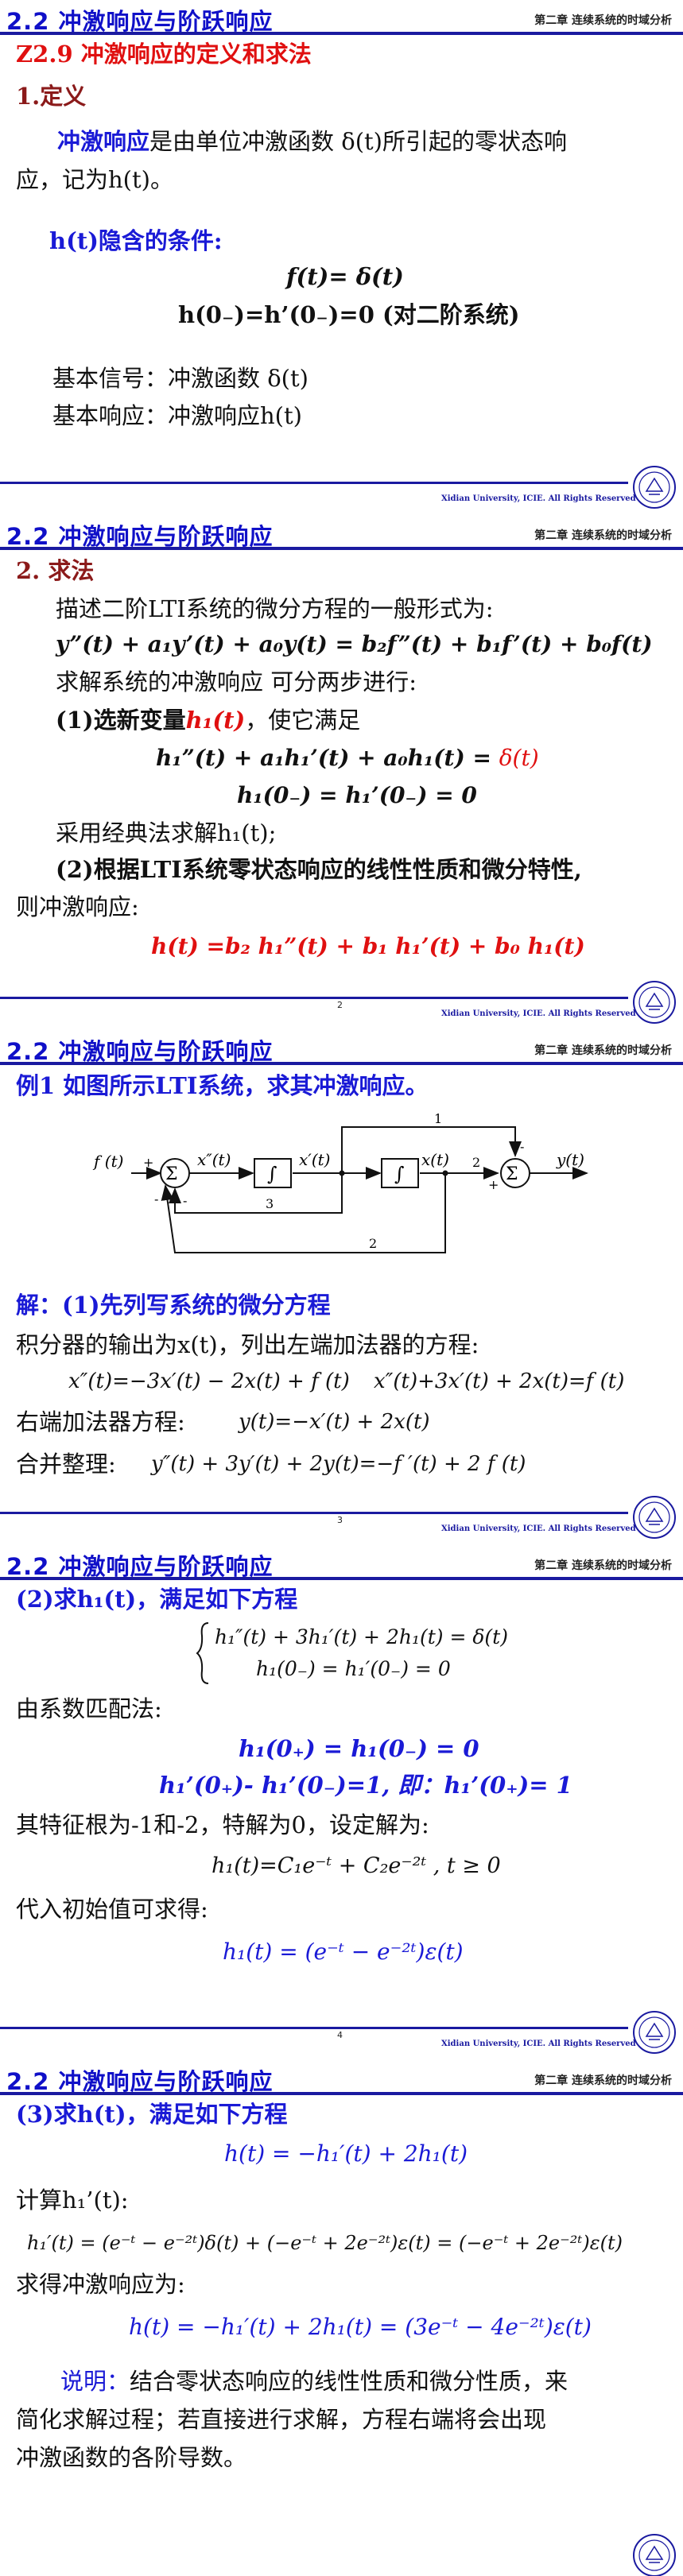 This screenshot has width=683, height=2576. Describe the element at coordinates (338, 1464) in the screenshot. I see `combined-ode: y″(t) + 3y′(t) + 2y(t)=−f ′(t) + 2 f (t)` at that location.